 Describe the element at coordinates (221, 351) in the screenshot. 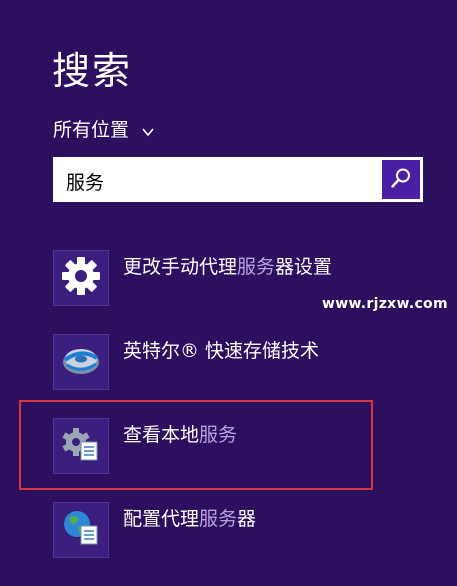

I see `result-label: 英特尔® 快速存储技术` at that location.